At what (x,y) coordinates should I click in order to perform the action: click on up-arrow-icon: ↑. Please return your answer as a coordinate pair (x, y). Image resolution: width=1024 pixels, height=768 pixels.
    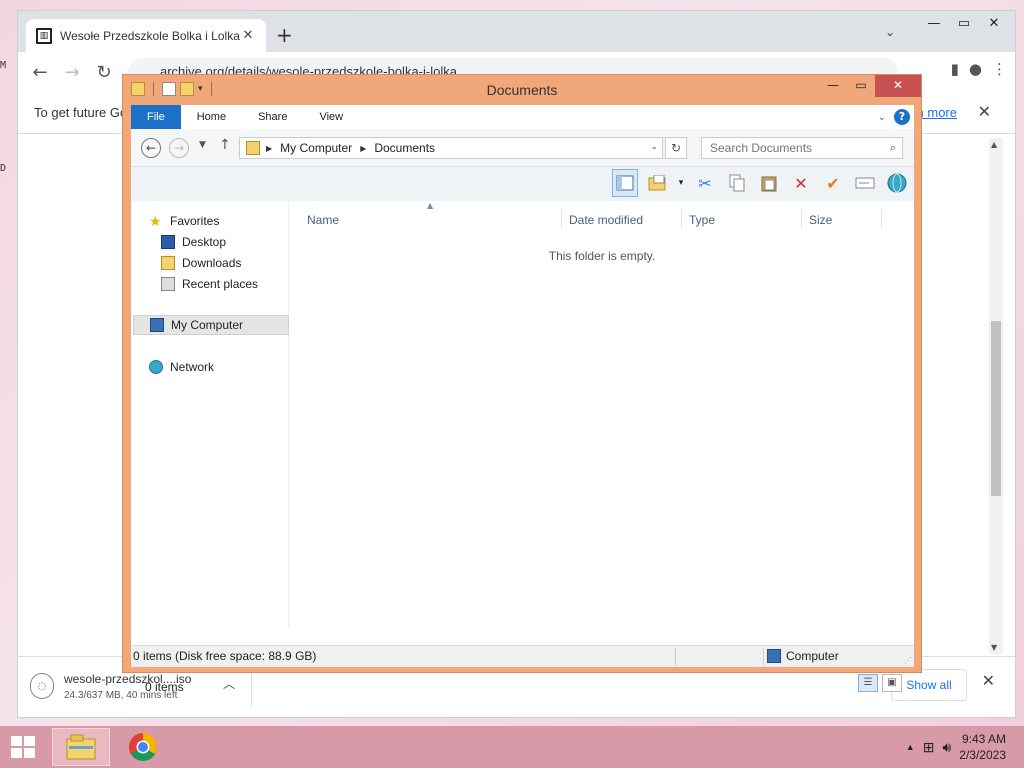
    Looking at the image, I should click on (225, 145).